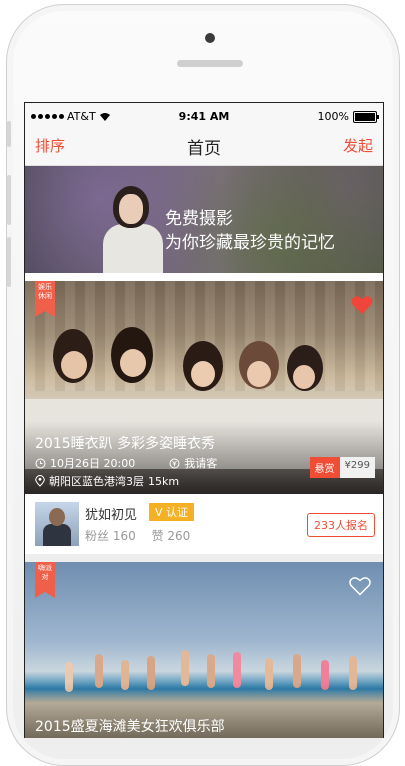  What do you see at coordinates (125, 444) in the screenshot?
I see `event-title: 2015睡衣趴 多彩多姿睡衣秀` at bounding box center [125, 444].